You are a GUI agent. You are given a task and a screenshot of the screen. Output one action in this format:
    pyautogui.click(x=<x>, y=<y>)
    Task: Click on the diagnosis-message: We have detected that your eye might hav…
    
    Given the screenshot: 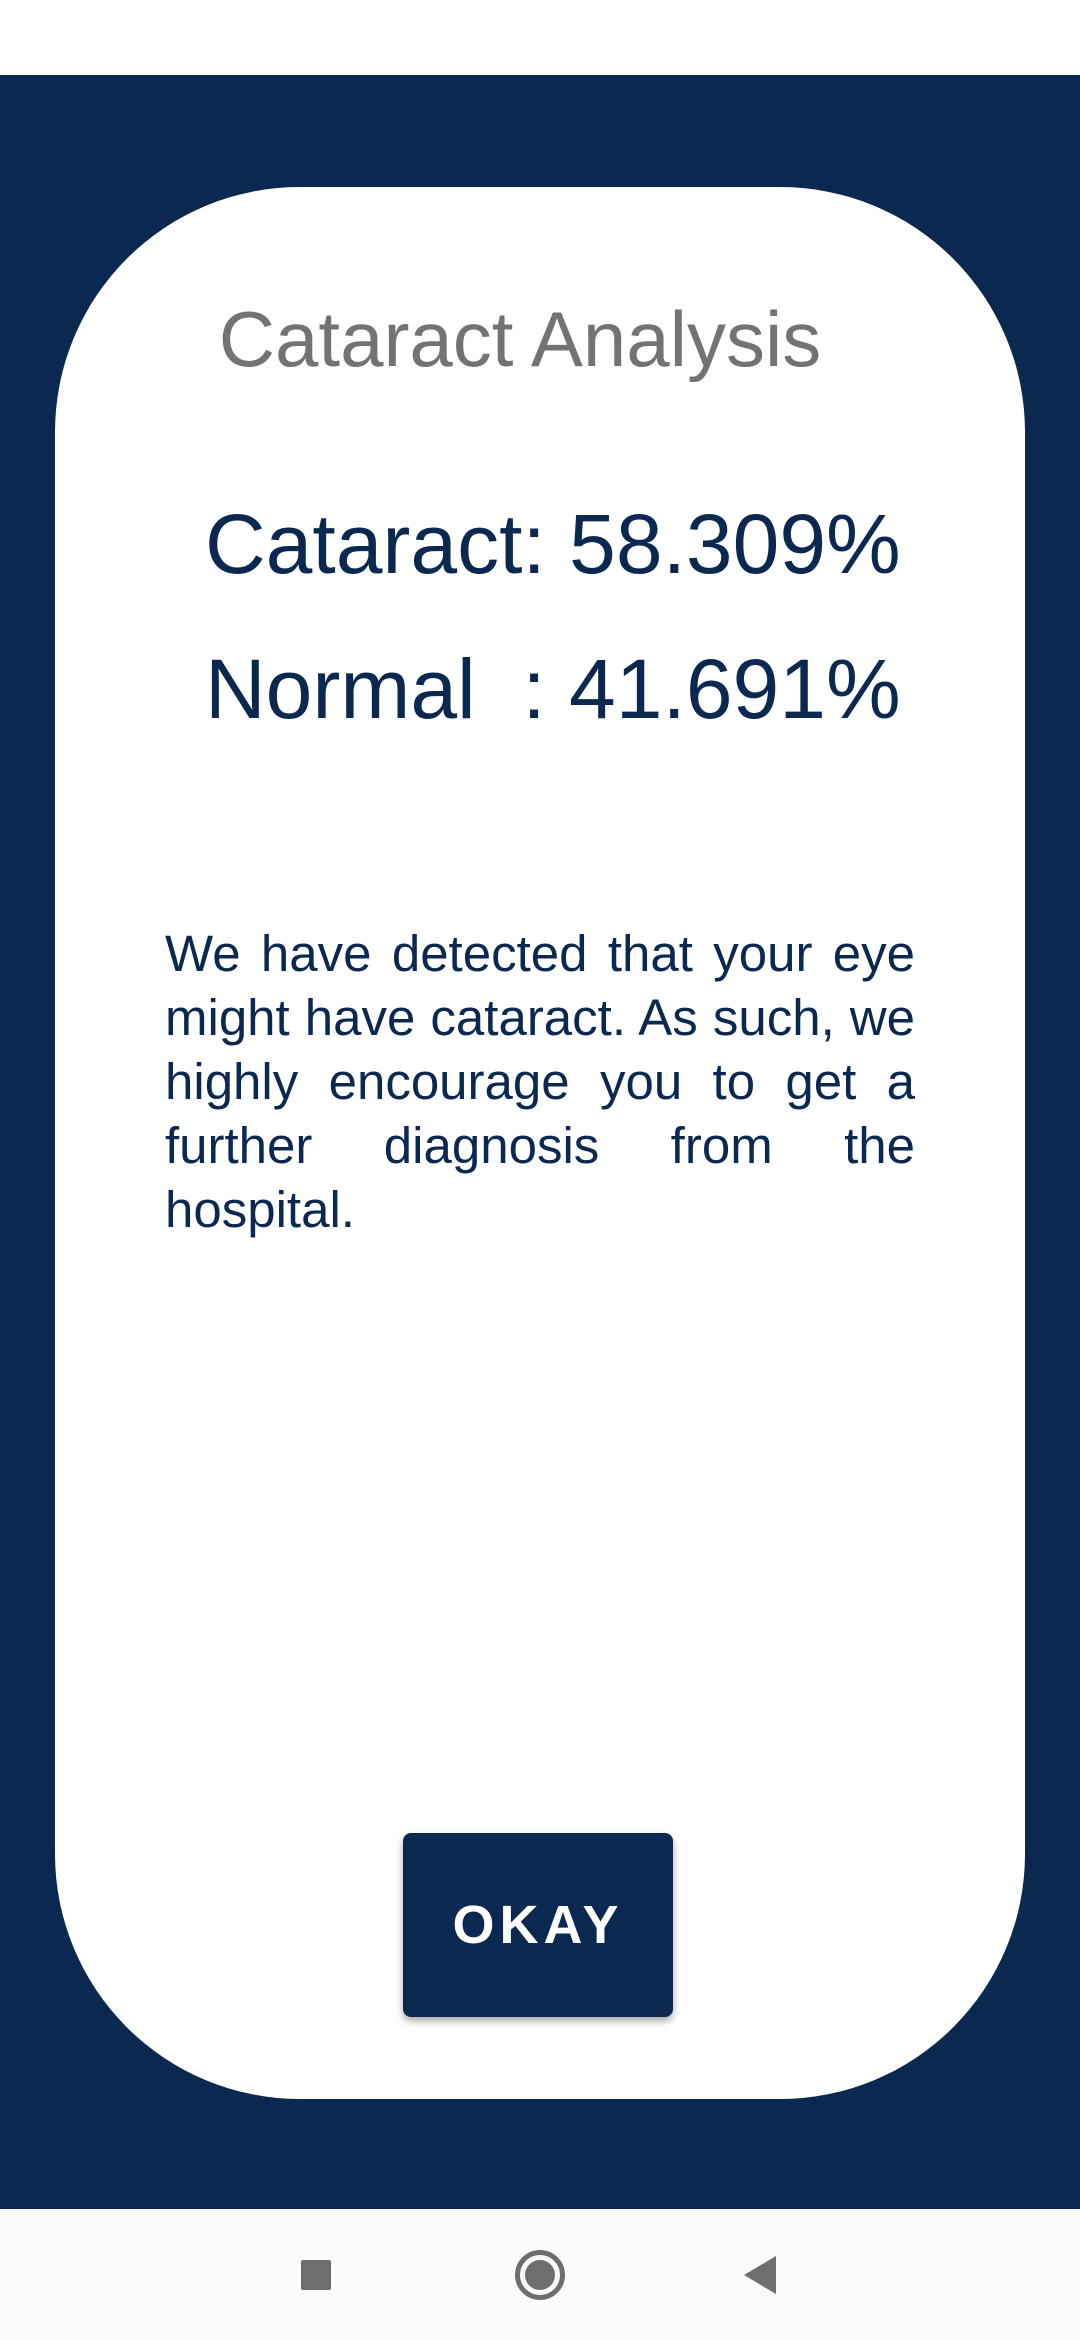 What is the action you would take?
    pyautogui.click(x=540, y=1081)
    